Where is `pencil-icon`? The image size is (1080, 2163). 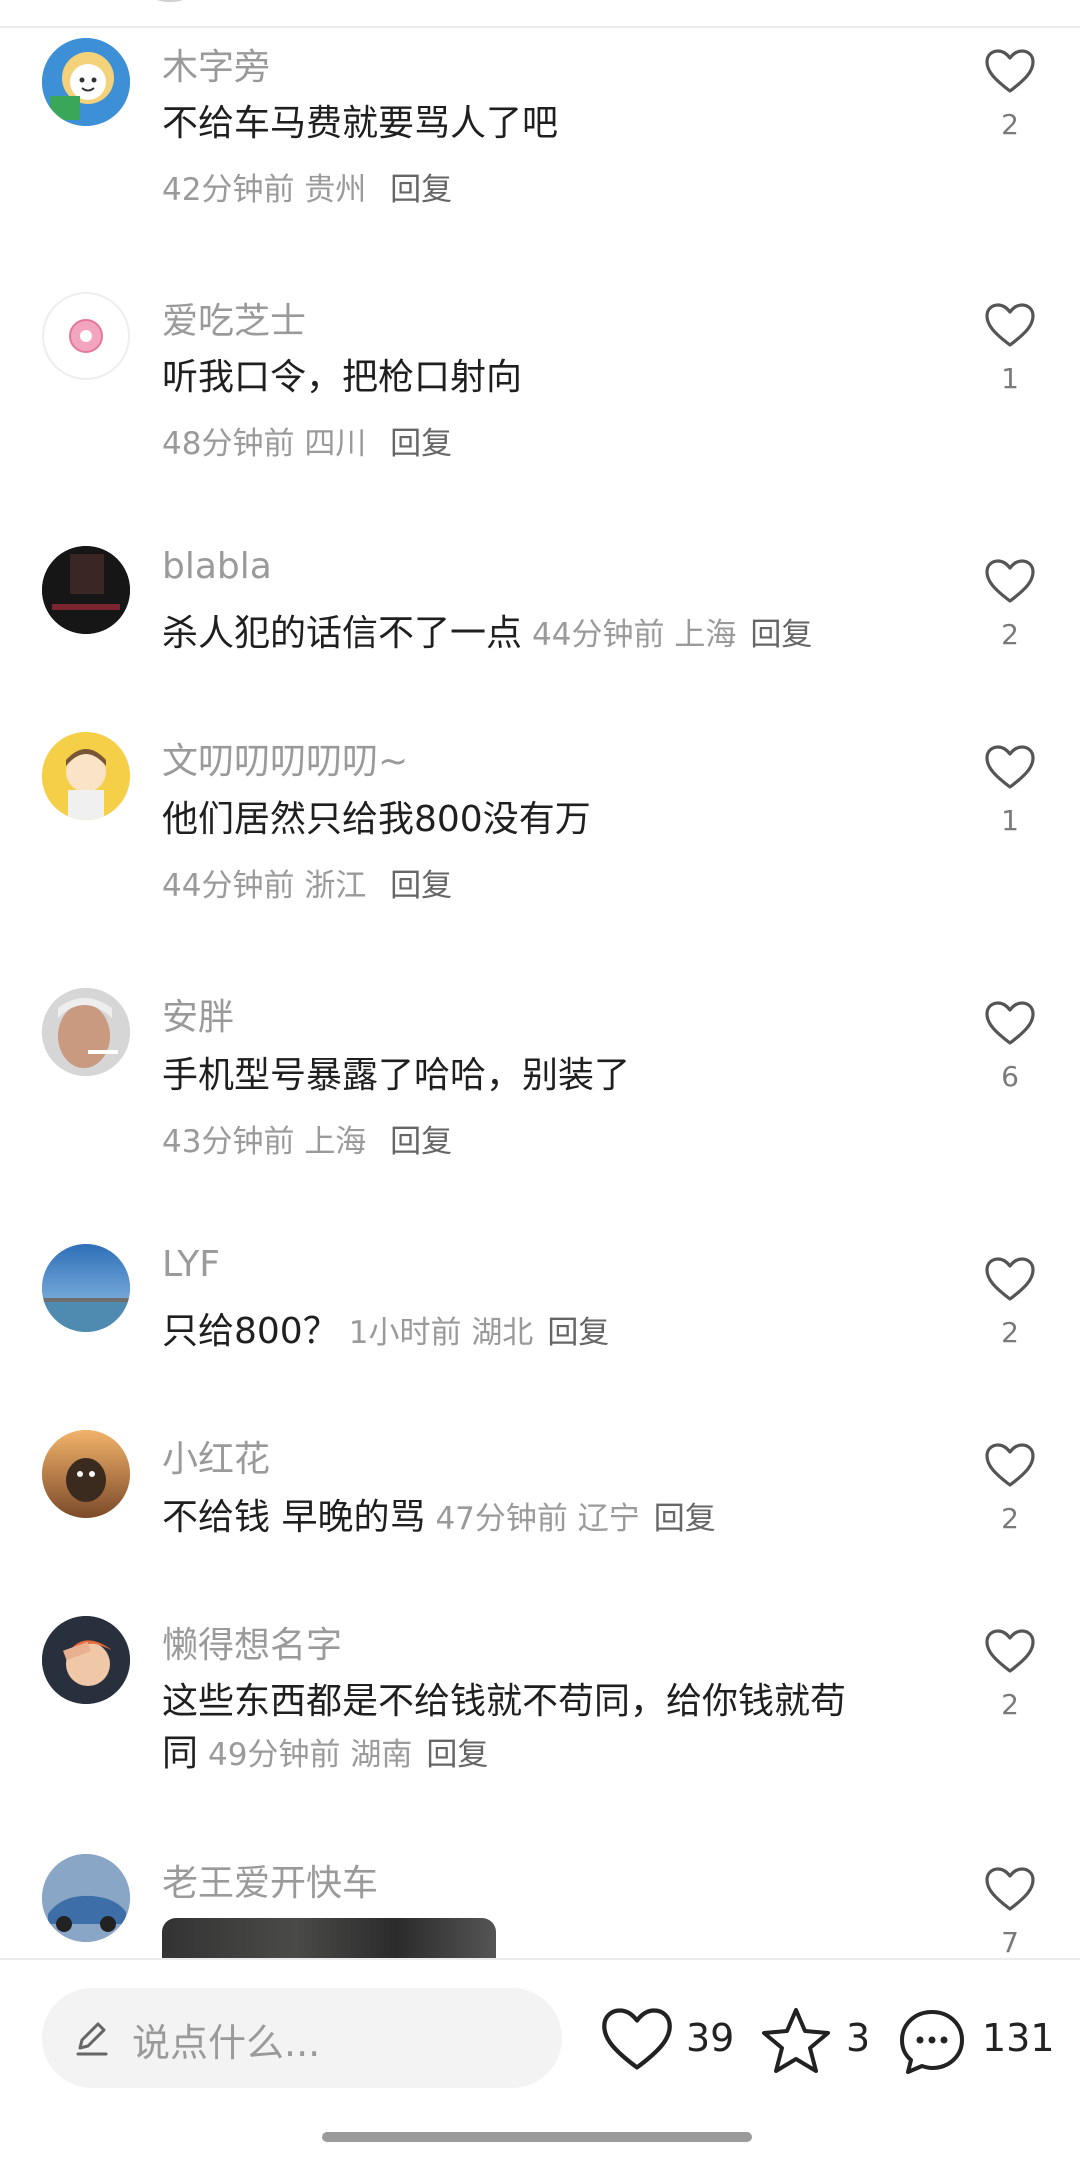
pencil-icon is located at coordinates (92, 2039).